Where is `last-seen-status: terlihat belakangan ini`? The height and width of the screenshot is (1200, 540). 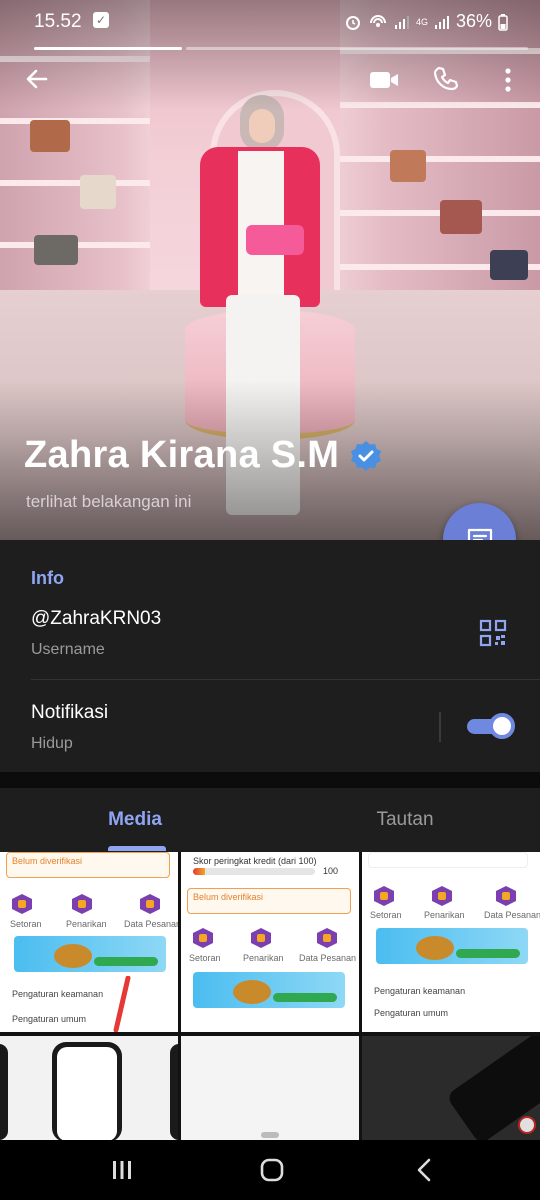 last-seen-status: terlihat belakangan ini is located at coordinates (109, 501).